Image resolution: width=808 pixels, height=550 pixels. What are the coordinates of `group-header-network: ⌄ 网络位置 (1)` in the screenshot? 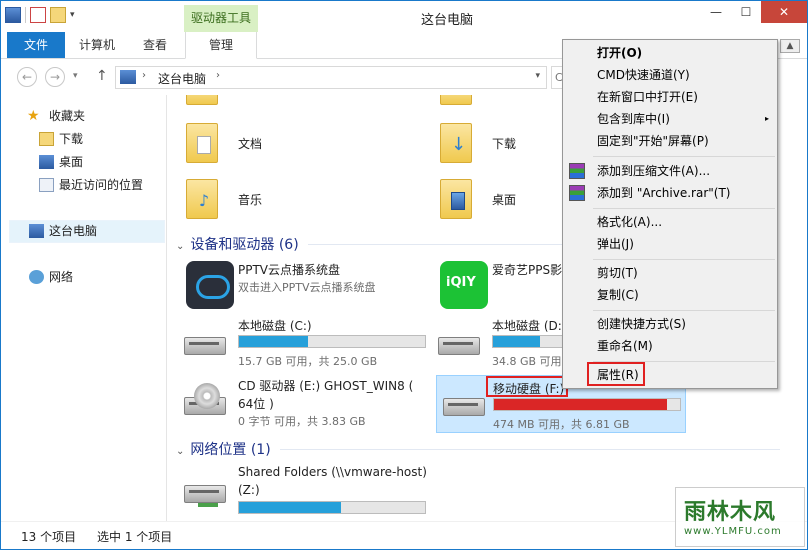 It's located at (223, 449).